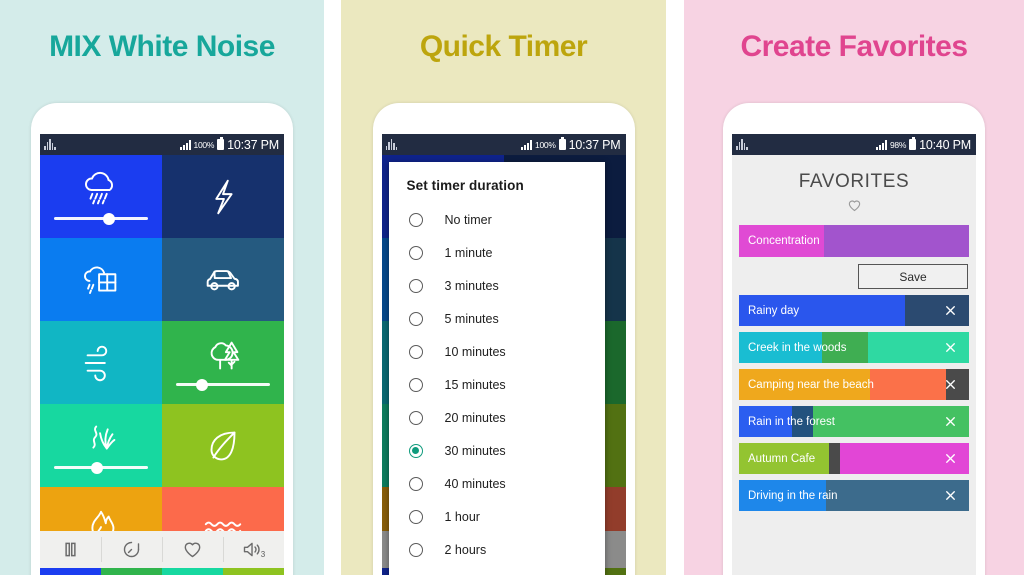  What do you see at coordinates (475, 351) in the screenshot?
I see `option-label: 10 minutes` at bounding box center [475, 351].